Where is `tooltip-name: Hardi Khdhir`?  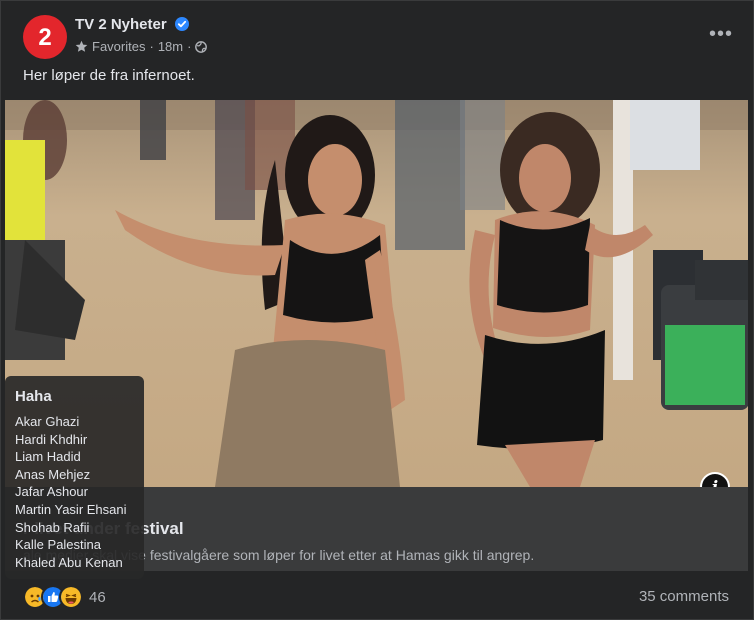 tooltip-name: Hardi Khdhir is located at coordinates (51, 439).